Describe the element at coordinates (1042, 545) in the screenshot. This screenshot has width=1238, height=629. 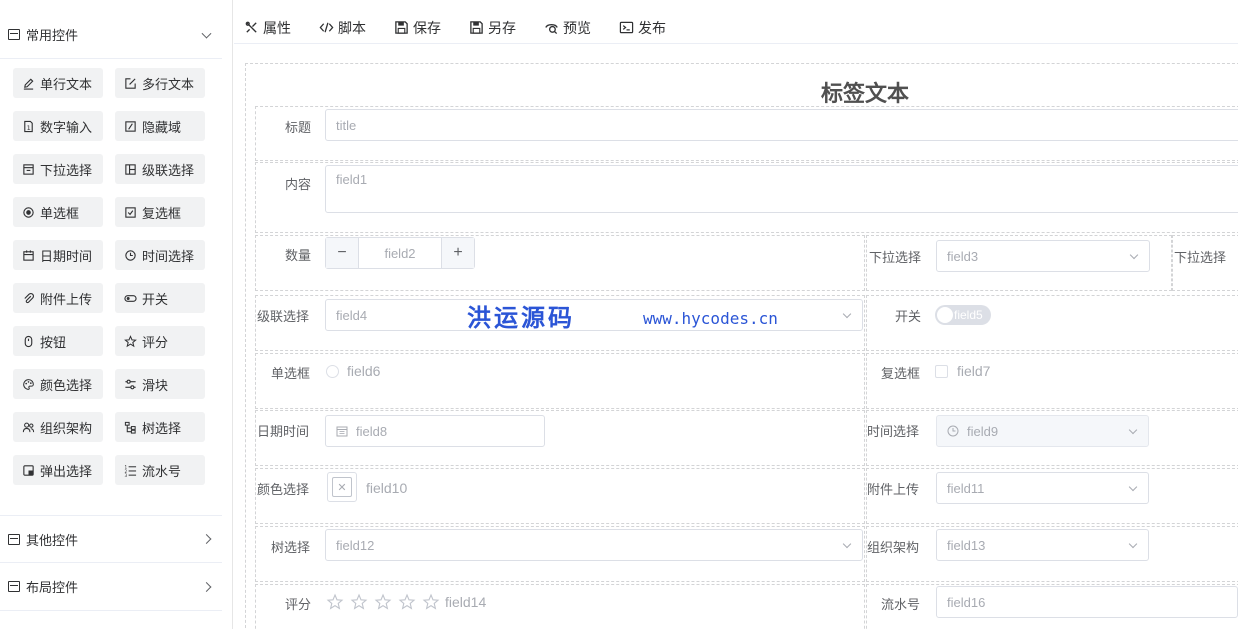
I see `org-select: field13` at that location.